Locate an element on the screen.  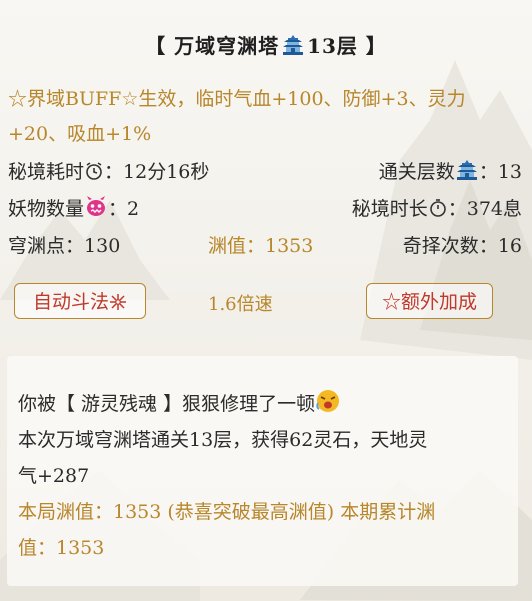
duration-value: ：374息 is located at coordinates (484, 209).